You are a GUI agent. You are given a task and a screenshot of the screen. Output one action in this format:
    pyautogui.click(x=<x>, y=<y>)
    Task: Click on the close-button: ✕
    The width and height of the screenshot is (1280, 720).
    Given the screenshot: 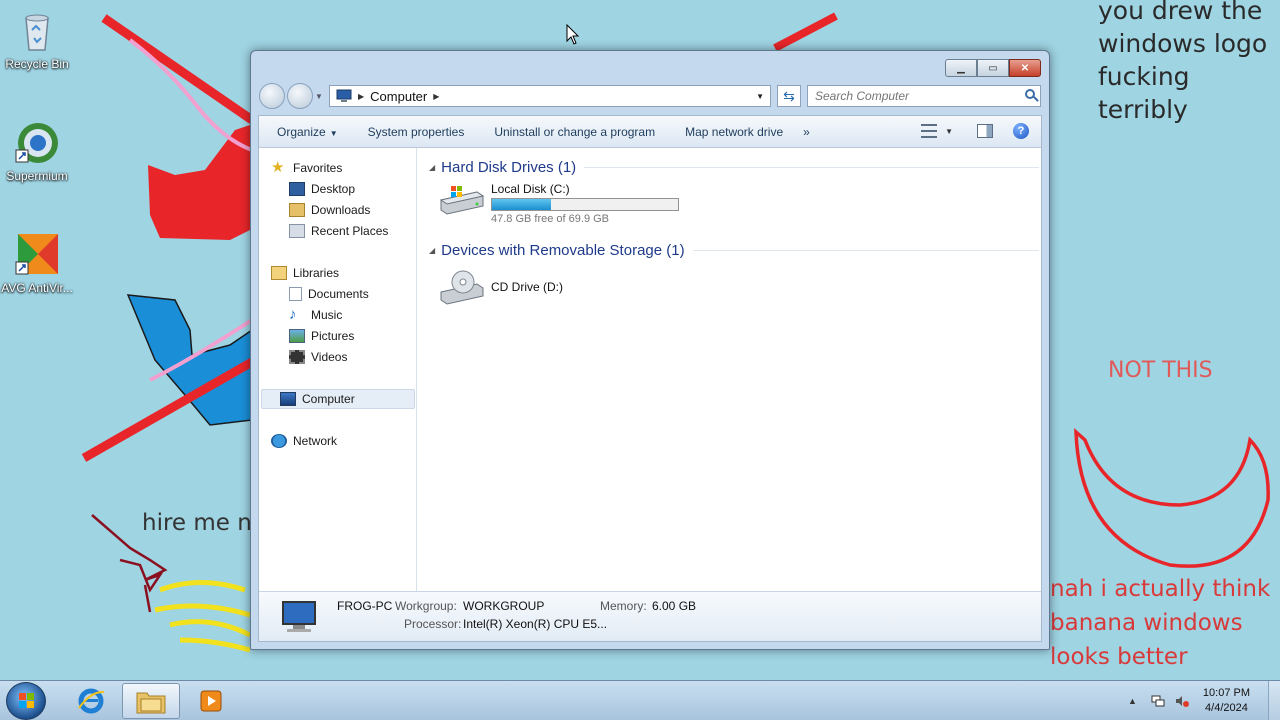 What is the action you would take?
    pyautogui.click(x=1025, y=68)
    